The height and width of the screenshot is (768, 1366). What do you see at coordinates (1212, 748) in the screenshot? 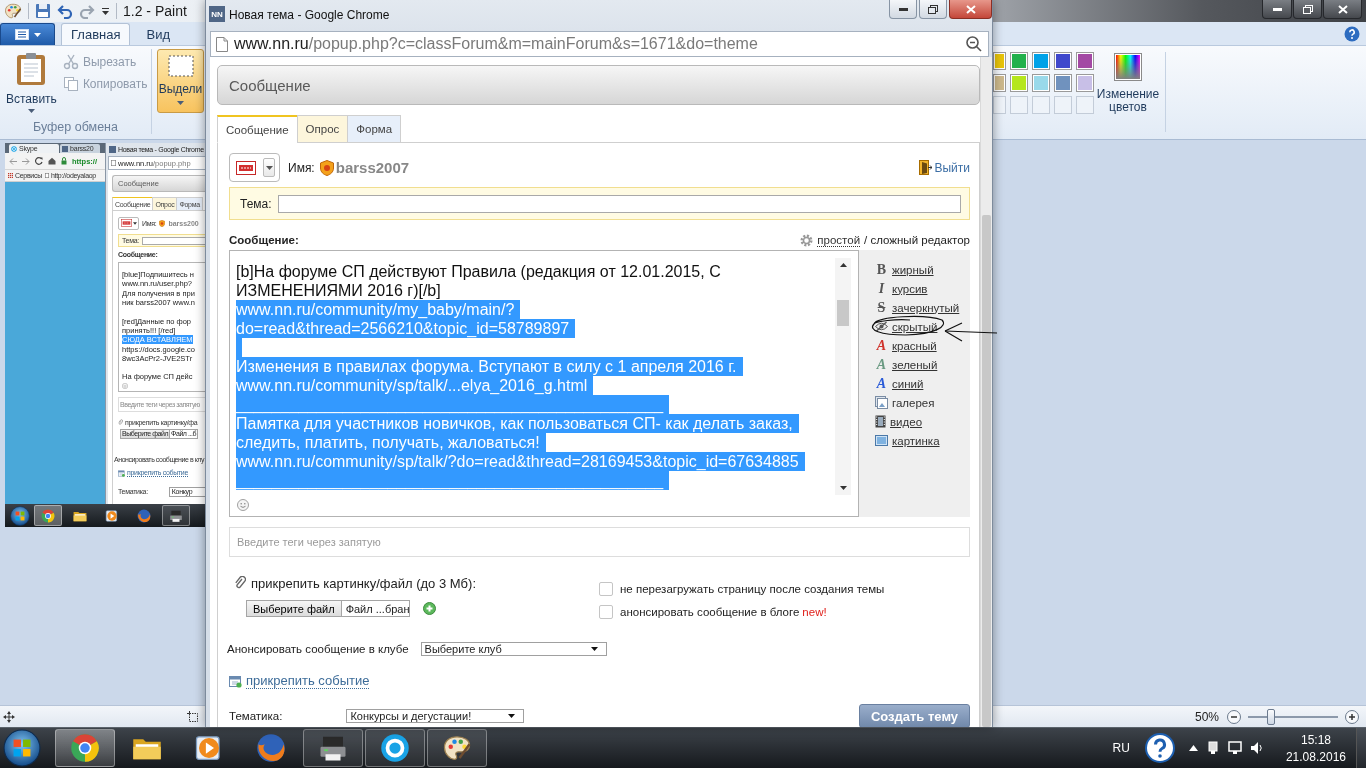
I see `device-icon` at bounding box center [1212, 748].